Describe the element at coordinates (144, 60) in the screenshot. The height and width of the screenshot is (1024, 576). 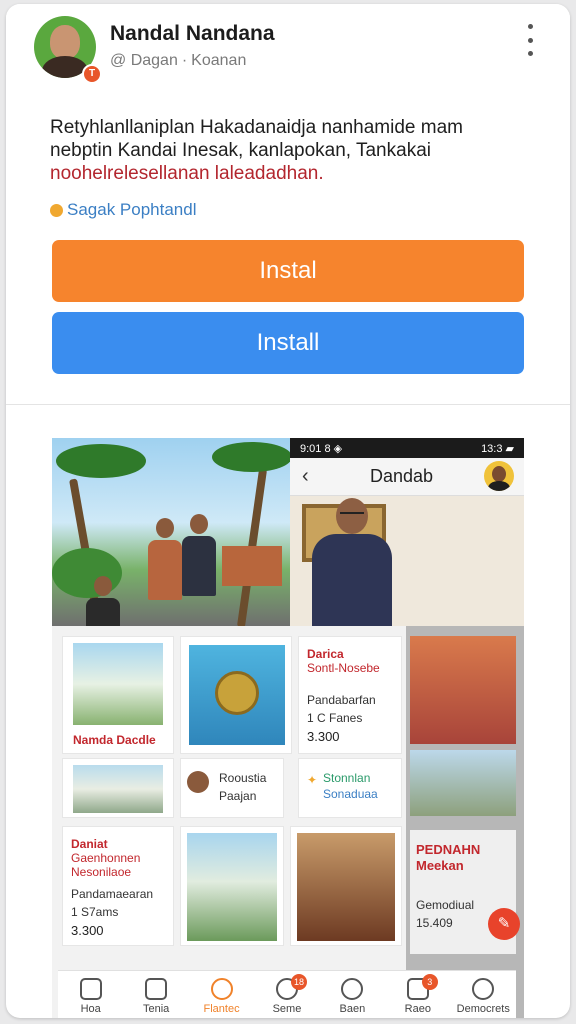
I see `handle: @ Dagan` at that location.